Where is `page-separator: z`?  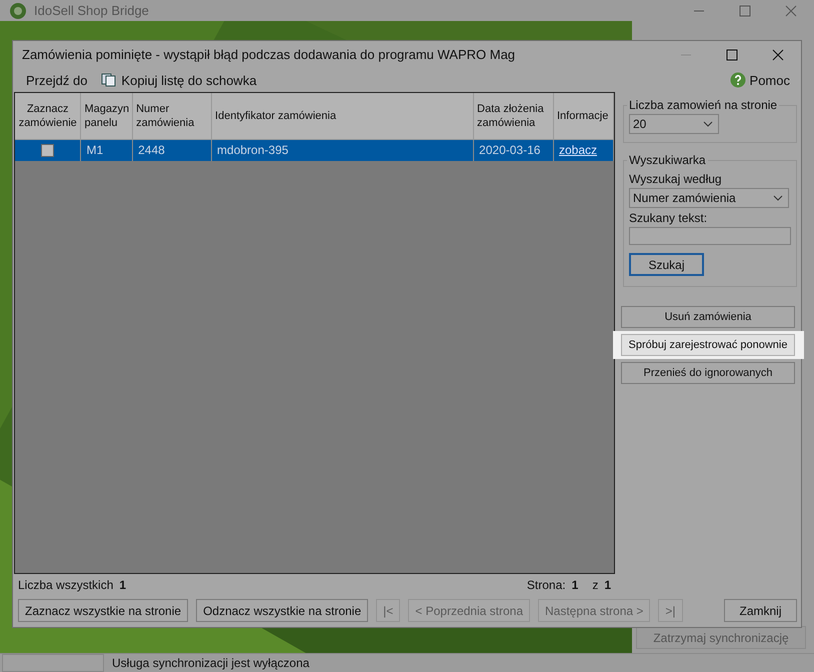
page-separator: z is located at coordinates (595, 585).